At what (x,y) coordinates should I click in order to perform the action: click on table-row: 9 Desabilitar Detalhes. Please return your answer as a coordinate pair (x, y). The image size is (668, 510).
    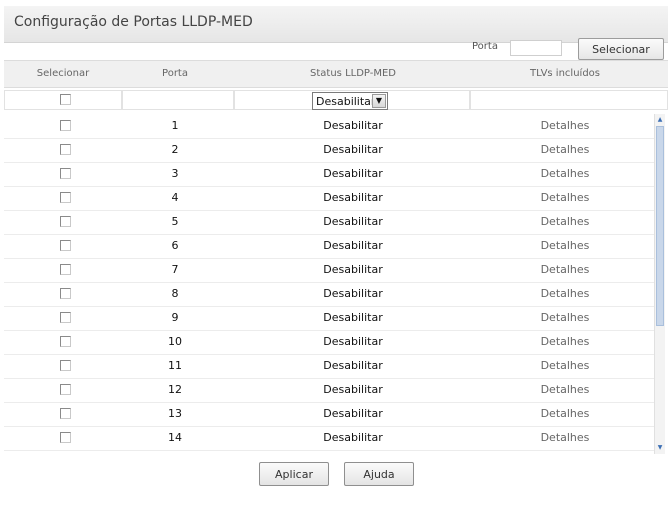
    Looking at the image, I should click on (329, 318).